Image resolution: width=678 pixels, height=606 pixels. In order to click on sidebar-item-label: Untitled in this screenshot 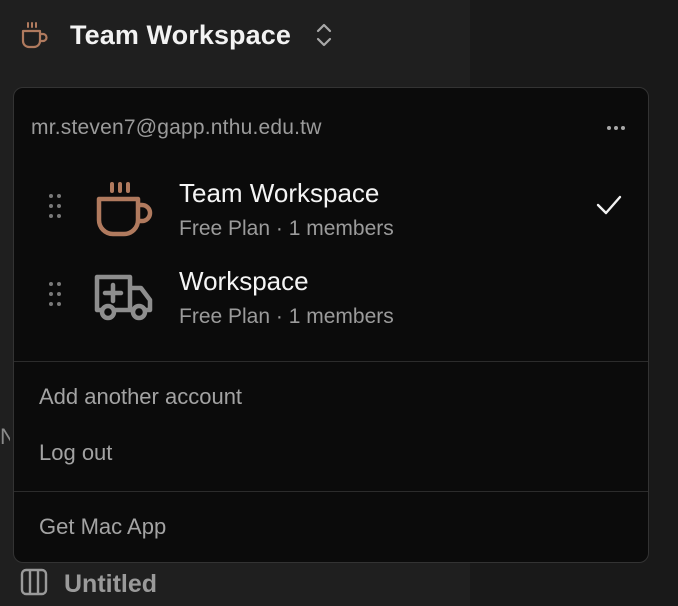, I will do `click(111, 584)`.